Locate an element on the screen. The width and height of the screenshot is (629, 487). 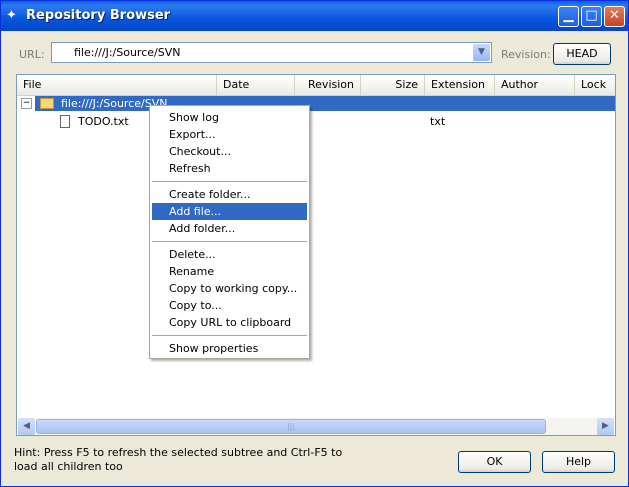
menu-item-refresh: Refresh is located at coordinates (229, 168).